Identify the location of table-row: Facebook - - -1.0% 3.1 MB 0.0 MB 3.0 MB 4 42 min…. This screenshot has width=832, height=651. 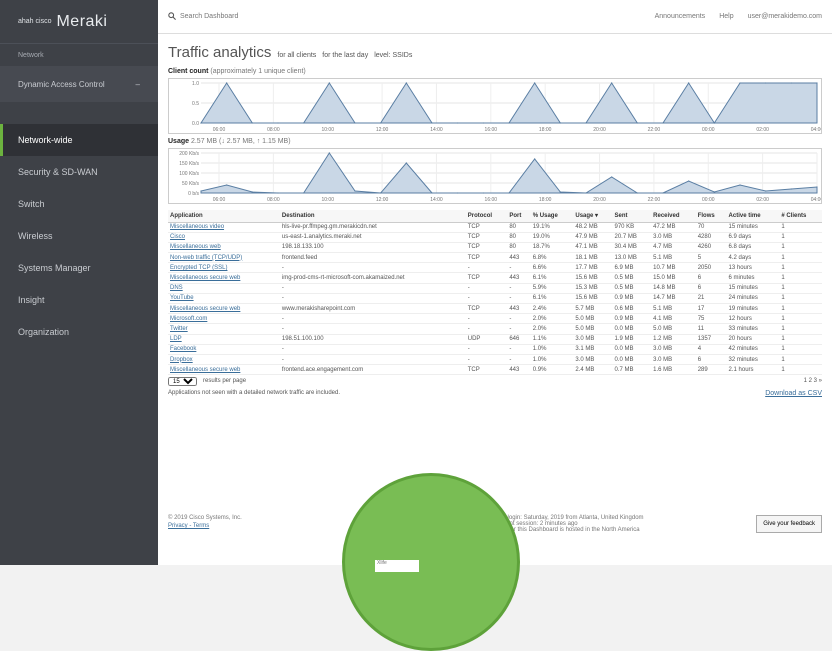
(495, 349).